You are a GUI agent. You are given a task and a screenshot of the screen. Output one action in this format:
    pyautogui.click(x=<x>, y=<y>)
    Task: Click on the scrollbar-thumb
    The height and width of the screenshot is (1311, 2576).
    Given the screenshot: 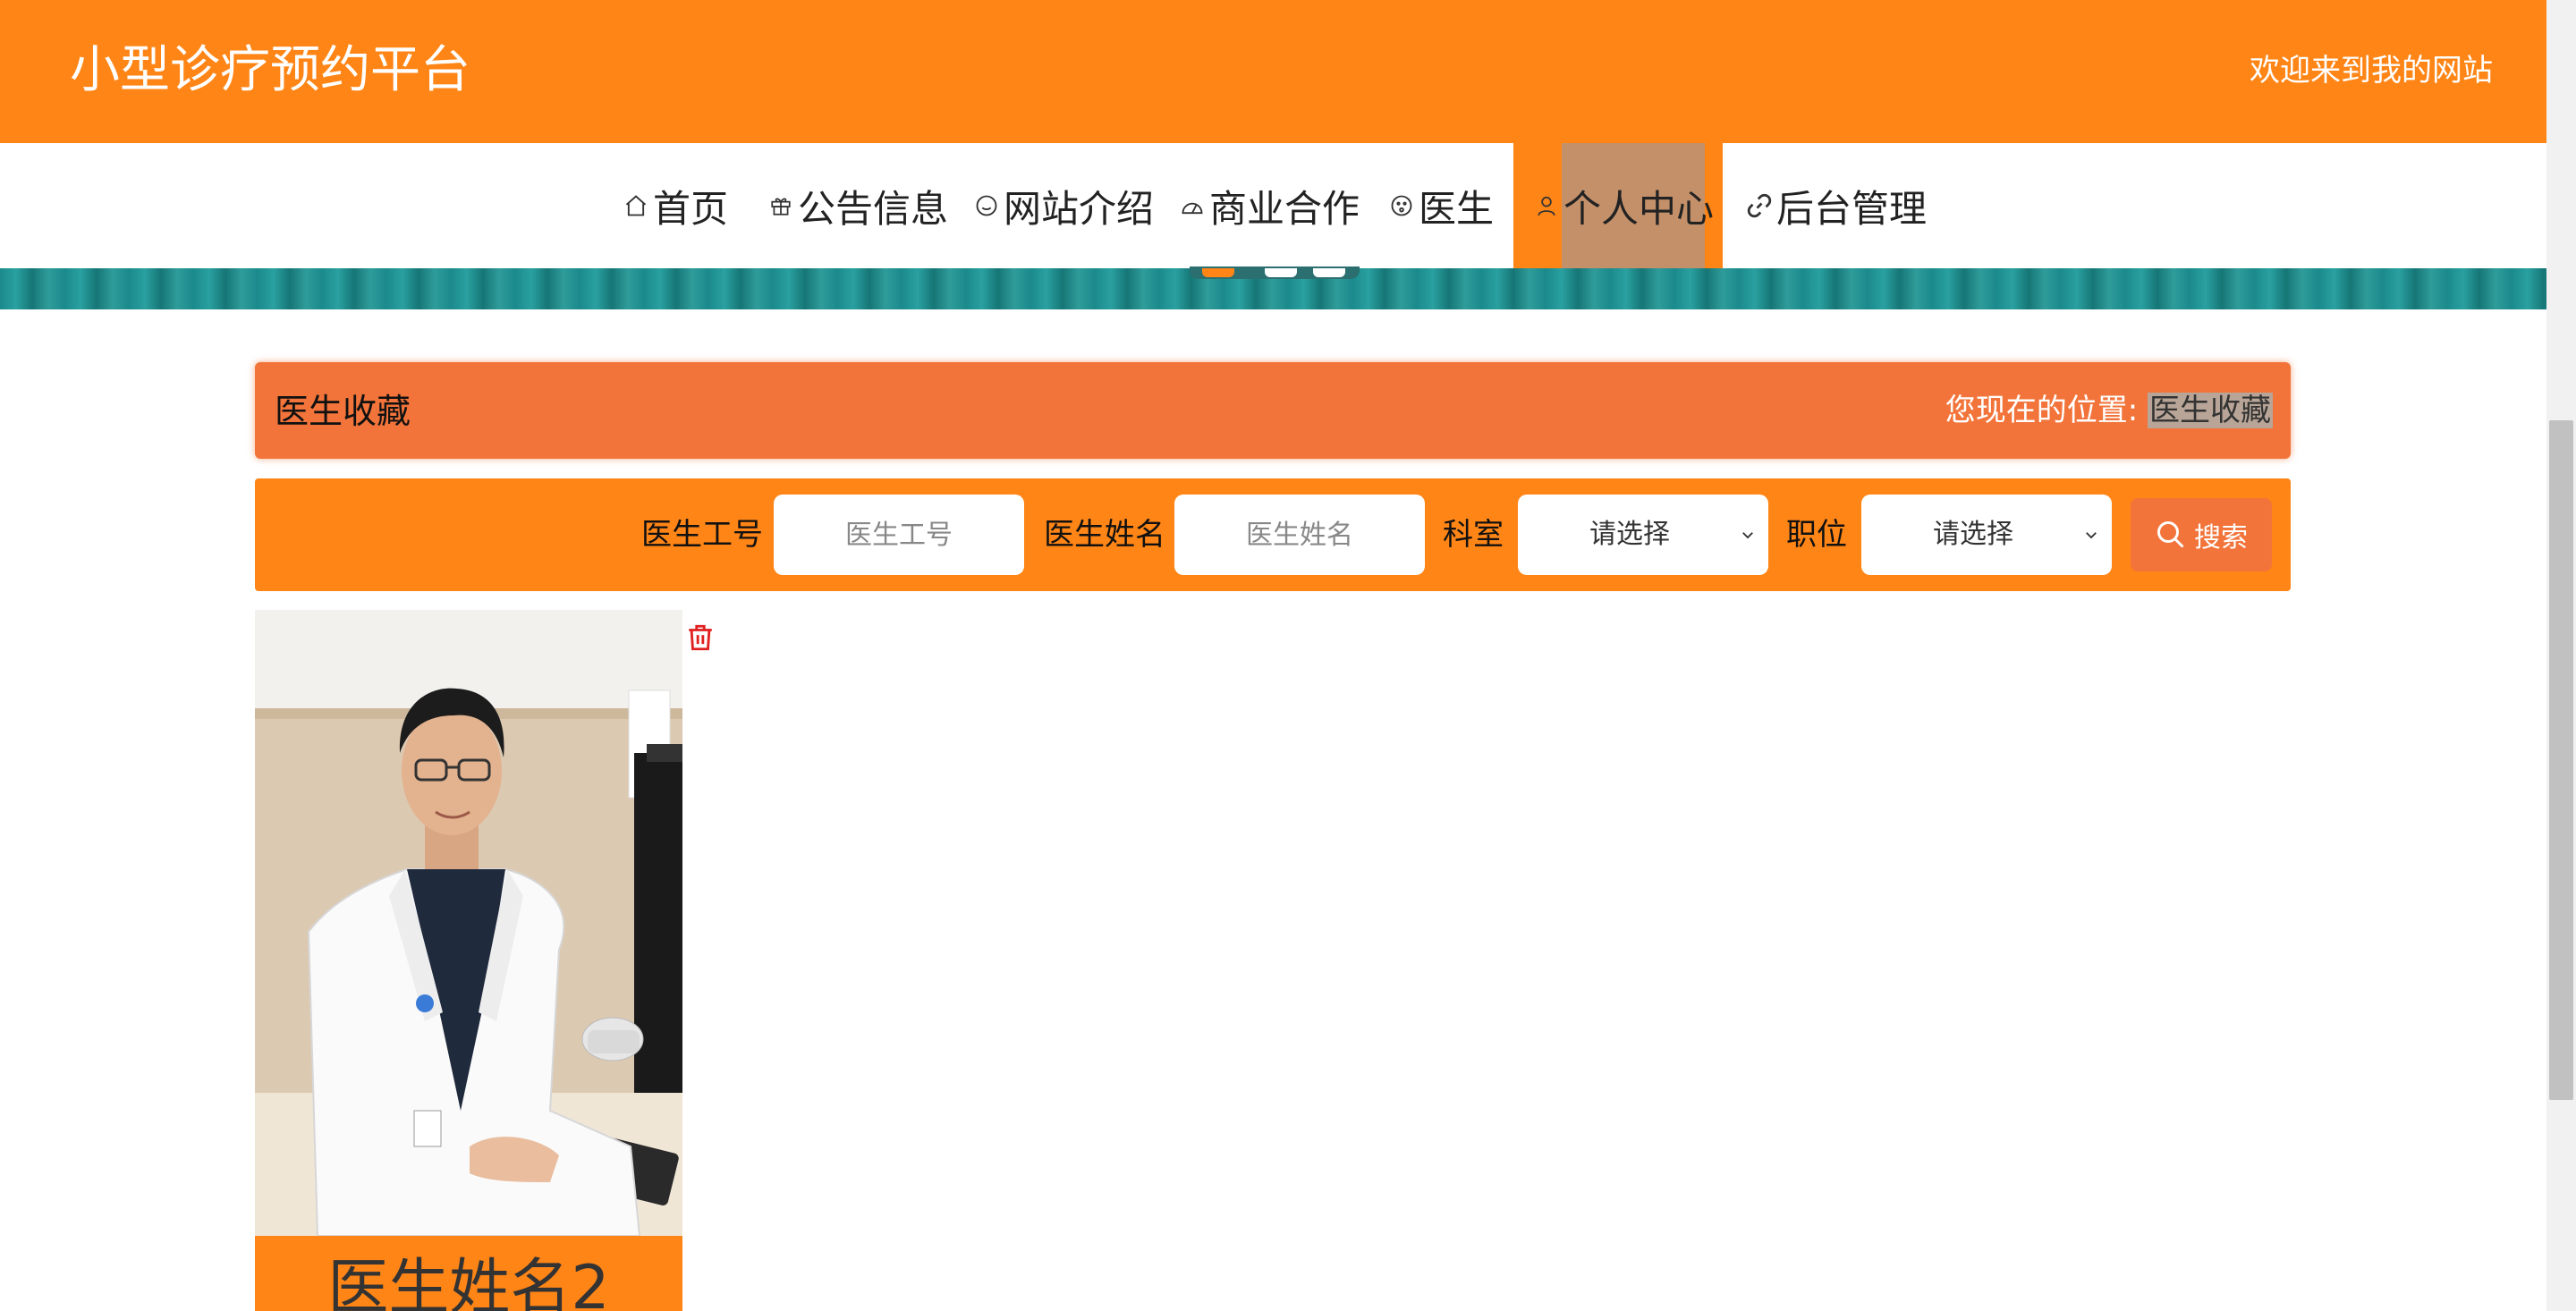 What is the action you would take?
    pyautogui.click(x=2561, y=760)
    